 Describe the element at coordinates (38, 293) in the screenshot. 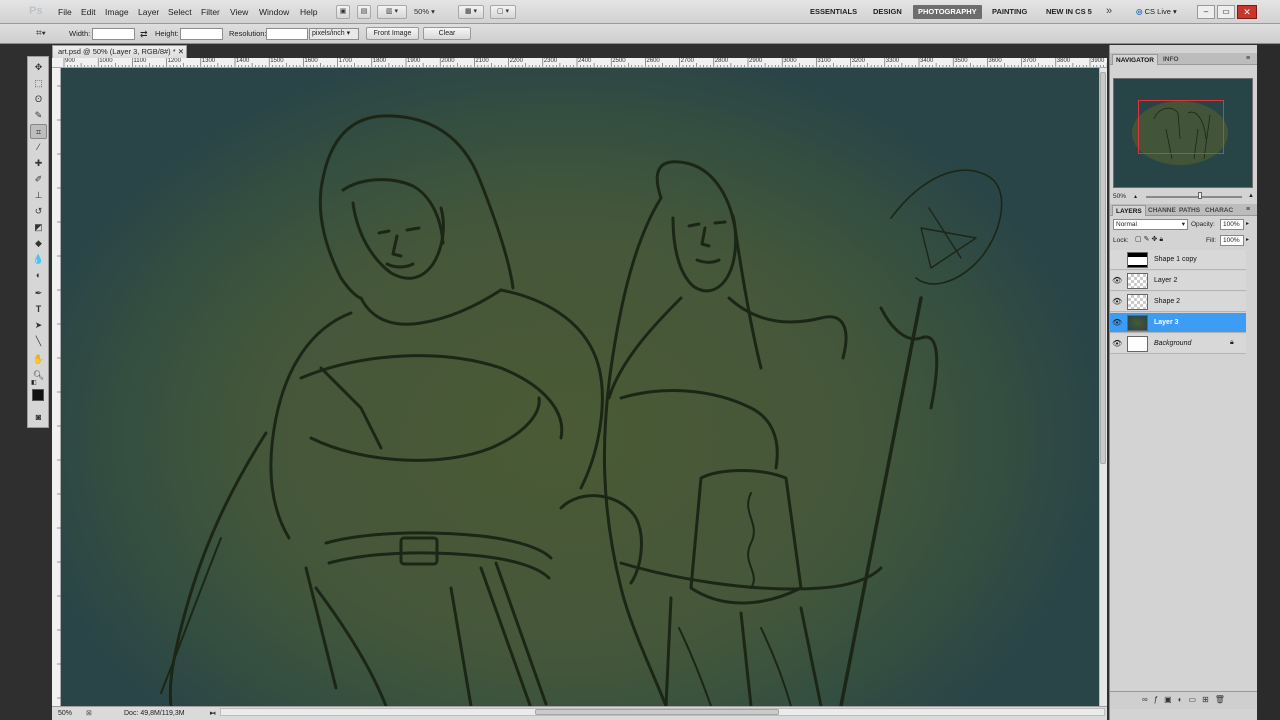

I see `pen-tool-icon: ✒` at that location.